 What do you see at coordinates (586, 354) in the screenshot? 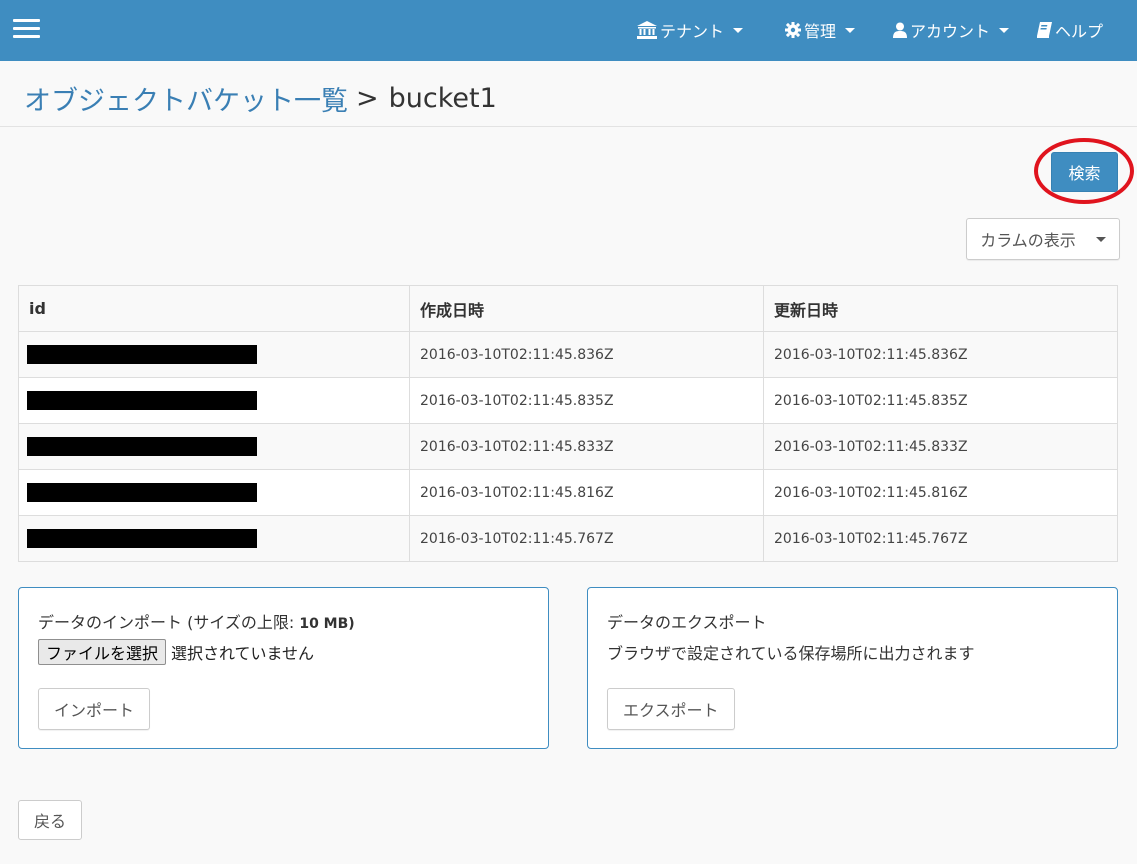
I see `cell-created: 2016-03-10T02:11:45.836Z` at bounding box center [586, 354].